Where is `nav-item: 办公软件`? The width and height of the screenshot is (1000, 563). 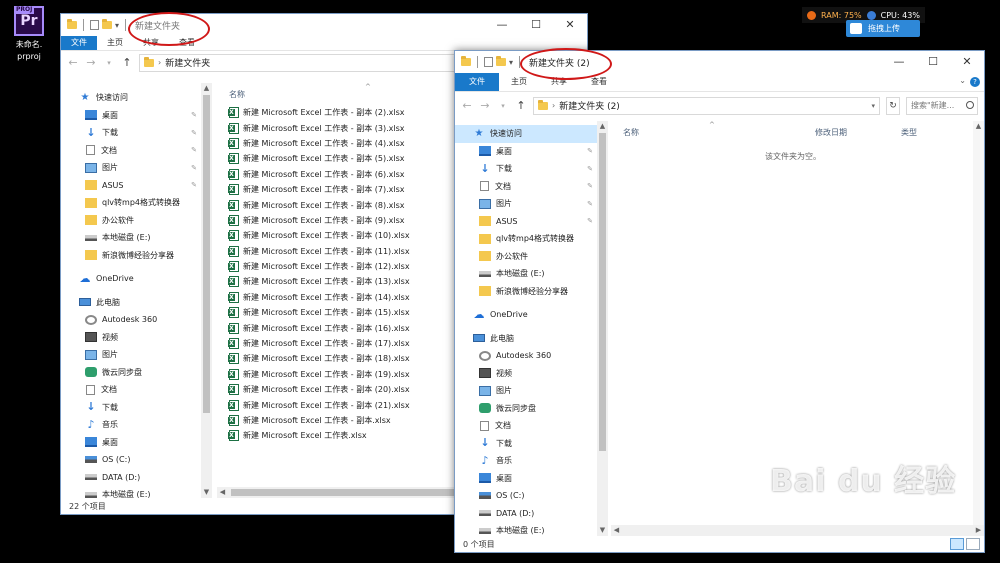
nav-item: 办公软件 is located at coordinates (135, 221).